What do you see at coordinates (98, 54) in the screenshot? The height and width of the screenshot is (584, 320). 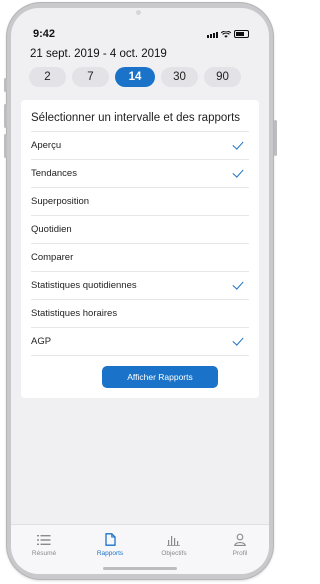 I see `date-range: 21 sept. 2019 - 4 oct. 2019` at bounding box center [98, 54].